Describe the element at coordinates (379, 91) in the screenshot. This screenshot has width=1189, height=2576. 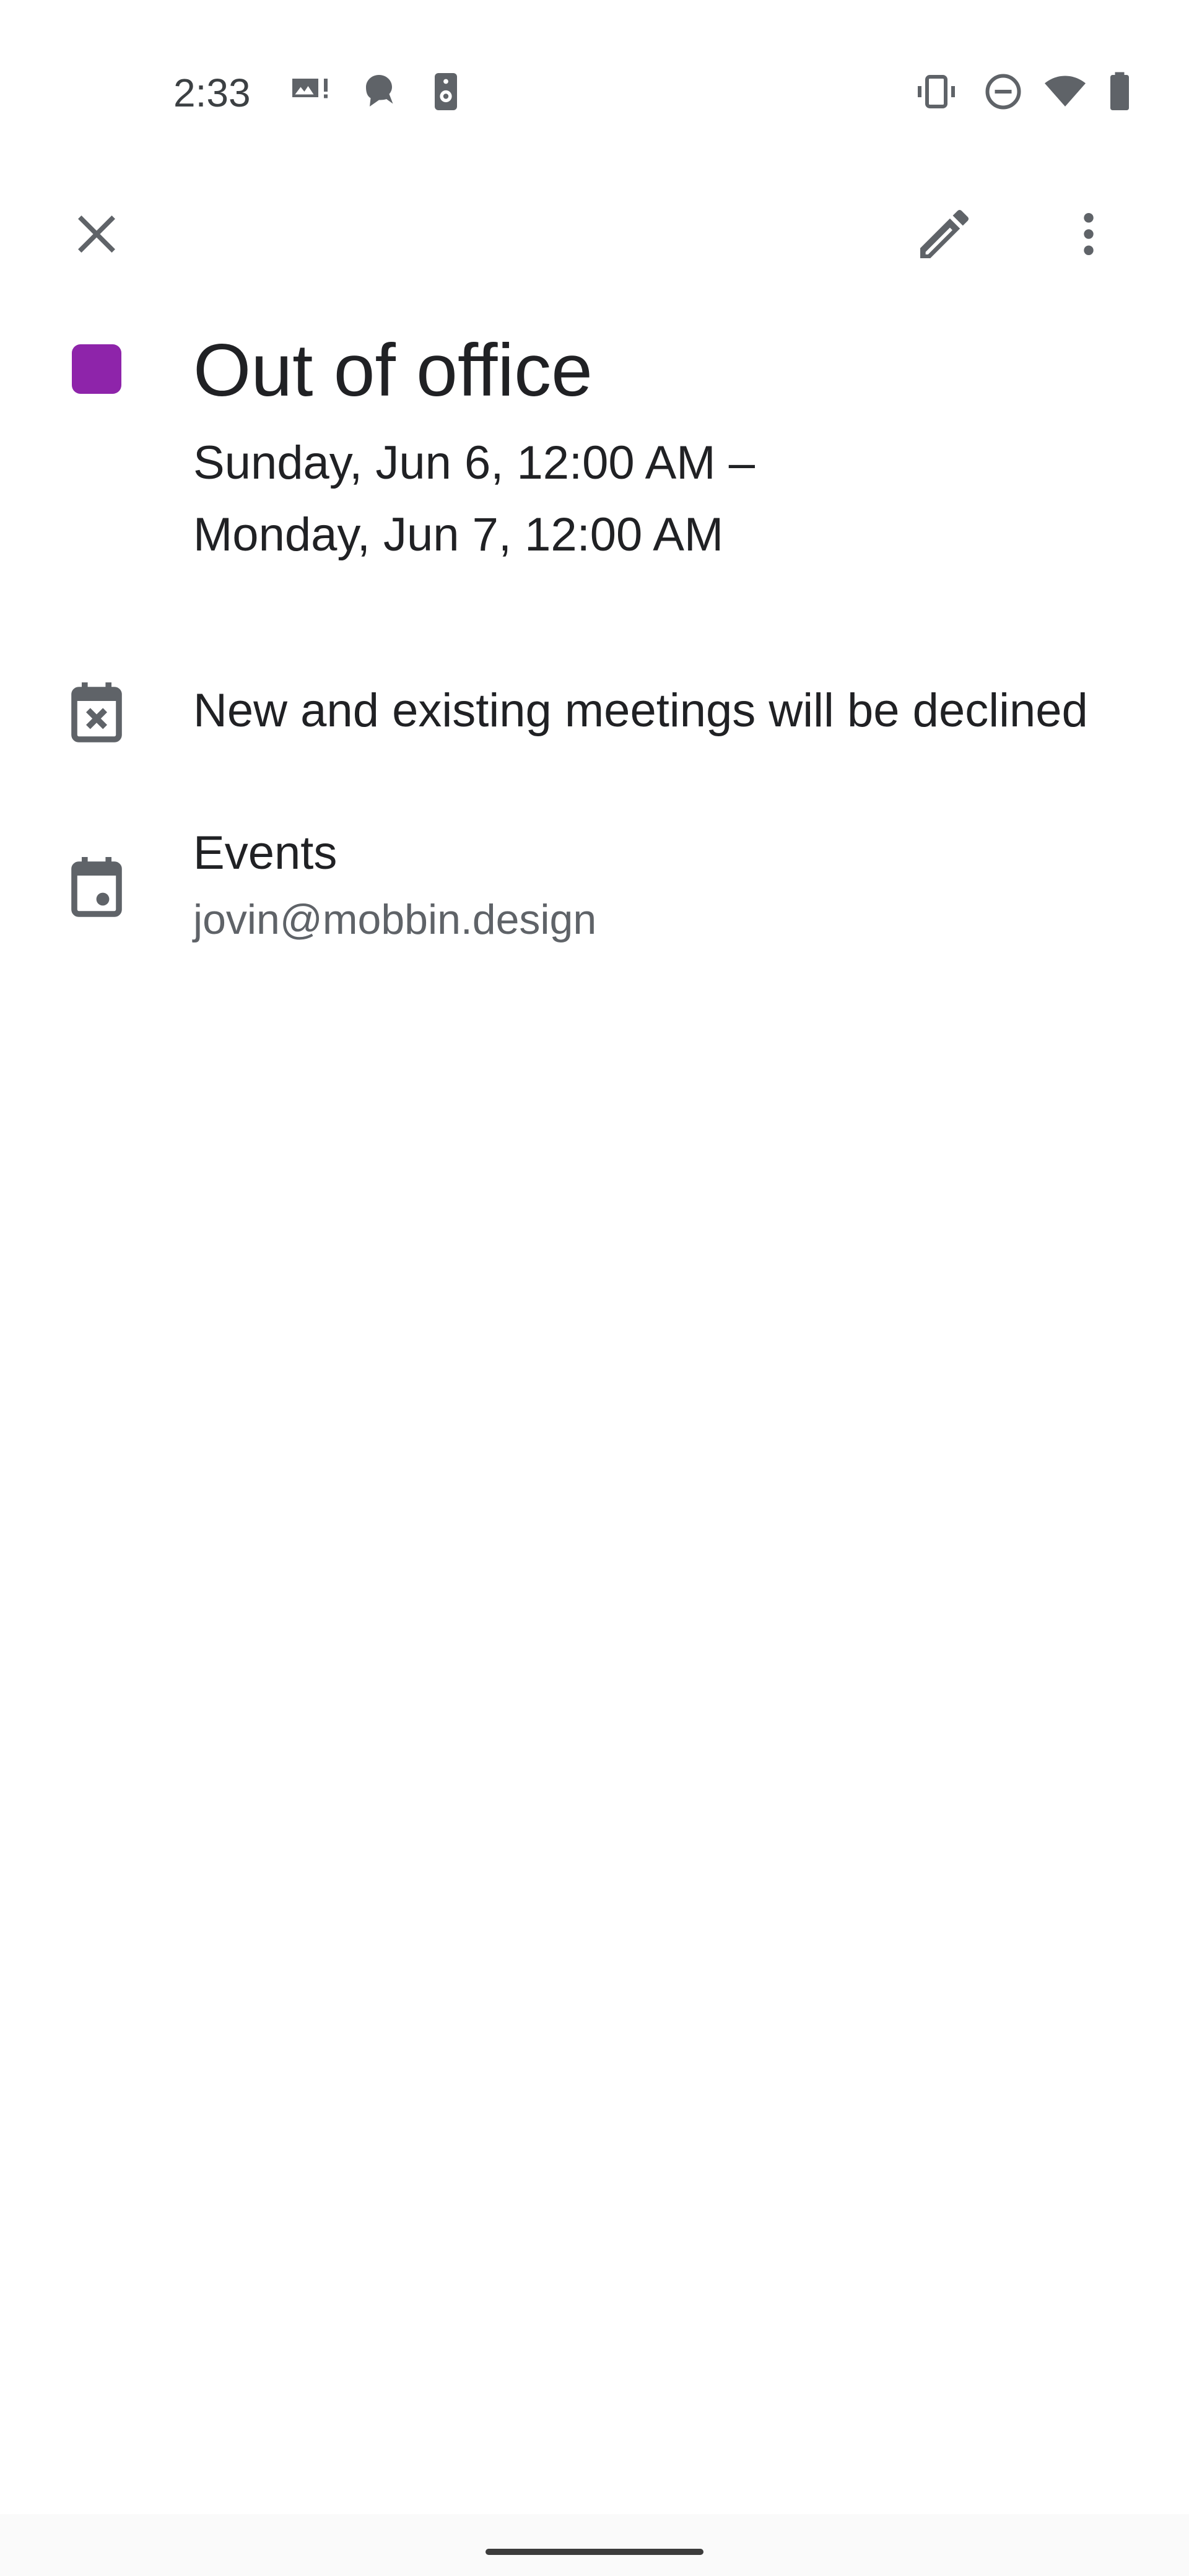
I see `assistant-icon` at that location.